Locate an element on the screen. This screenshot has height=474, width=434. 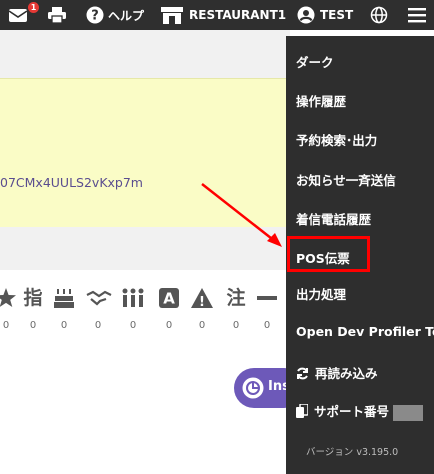
hamburger-icon is located at coordinates (417, 15).